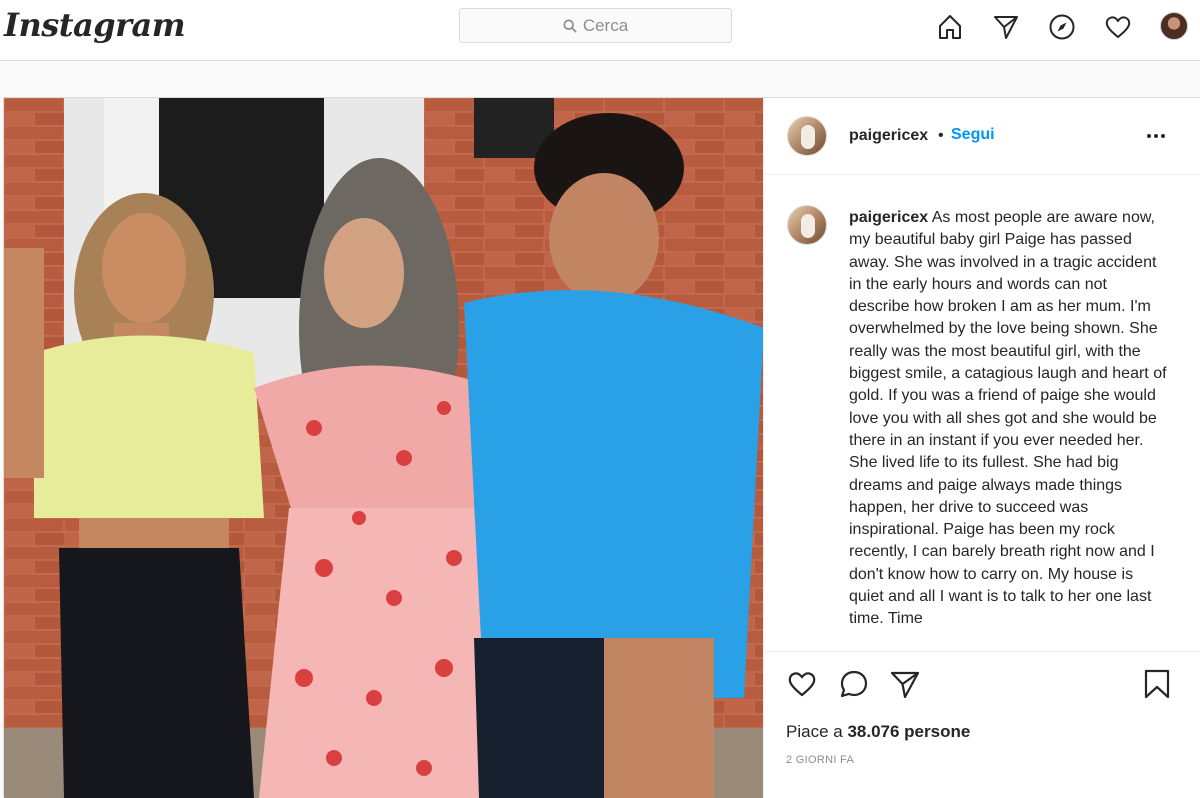  What do you see at coordinates (1062, 27) in the screenshot?
I see `explore-compass-icon` at bounding box center [1062, 27].